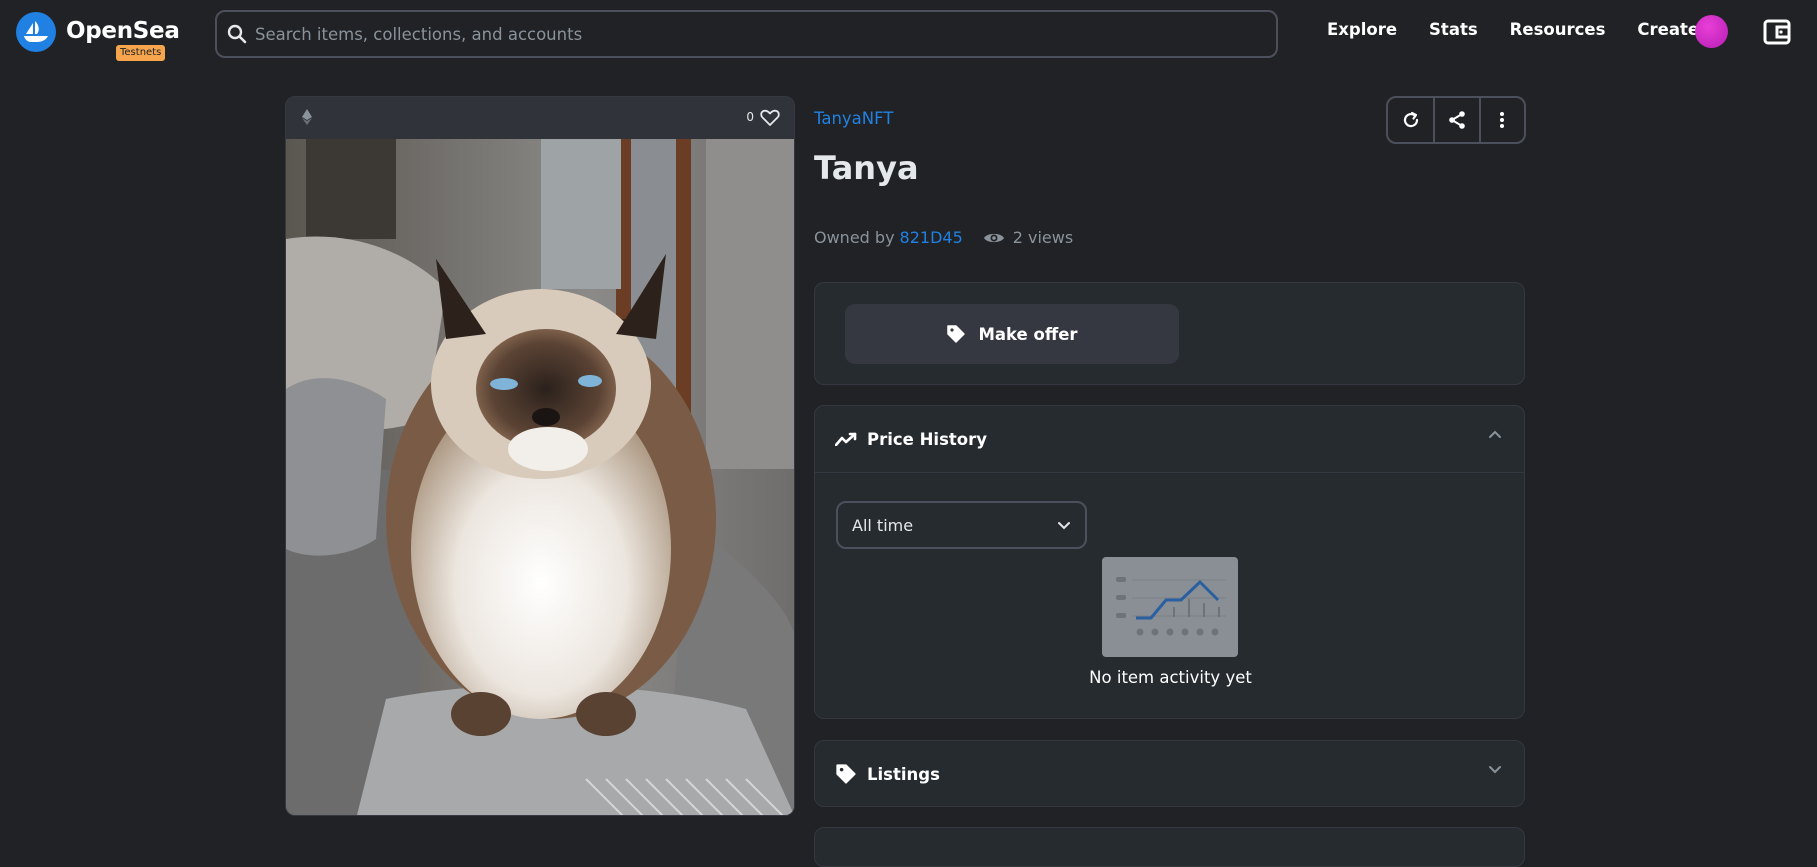  What do you see at coordinates (1668, 29) in the screenshot?
I see `nav-create: Create` at bounding box center [1668, 29].